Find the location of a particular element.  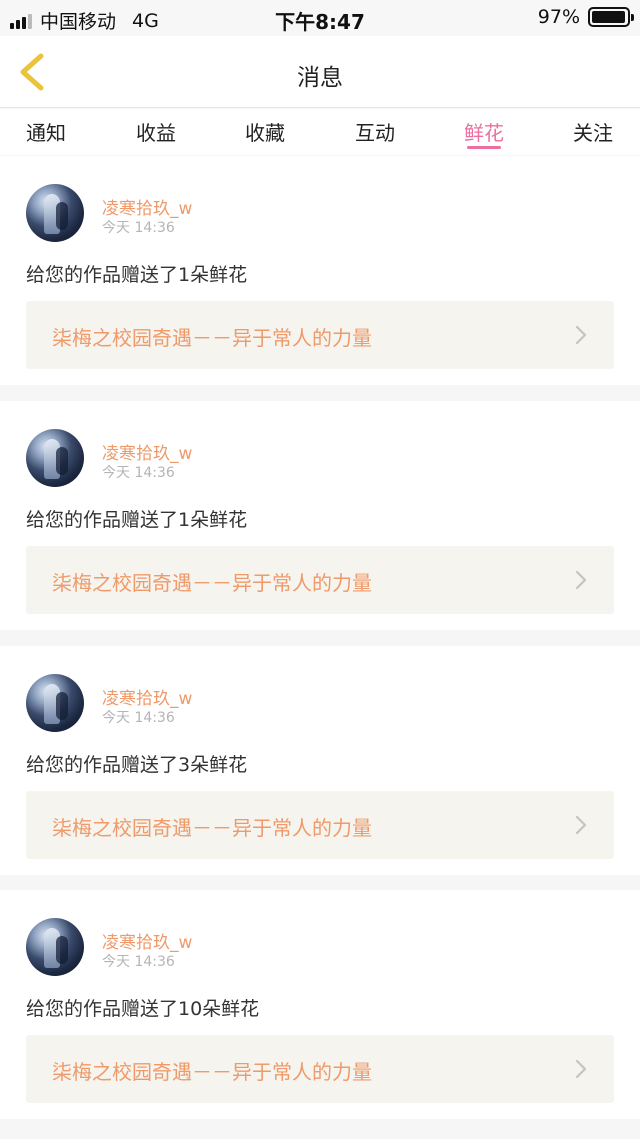

message-text: 给您的作品赠送了3朵鲜花 is located at coordinates (137, 765).